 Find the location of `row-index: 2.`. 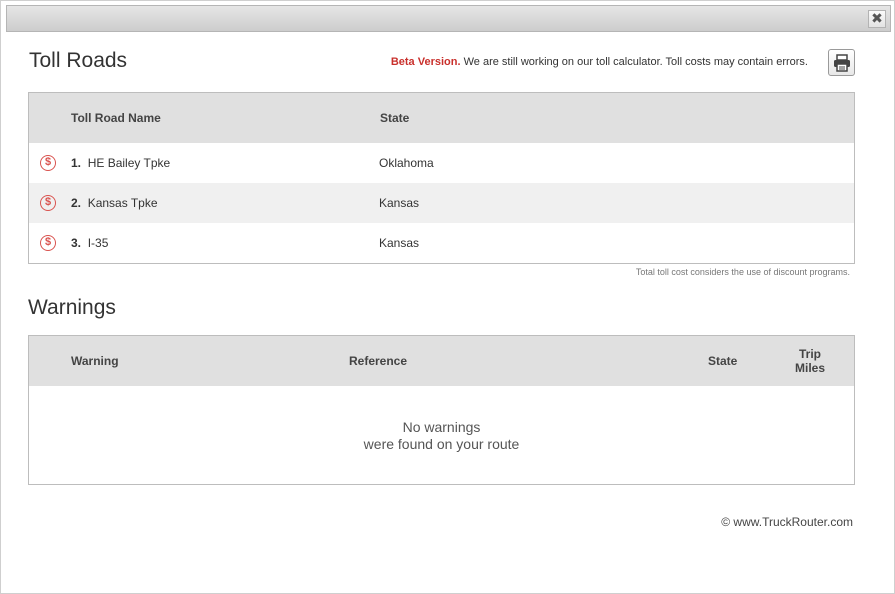

row-index: 2. is located at coordinates (76, 203).